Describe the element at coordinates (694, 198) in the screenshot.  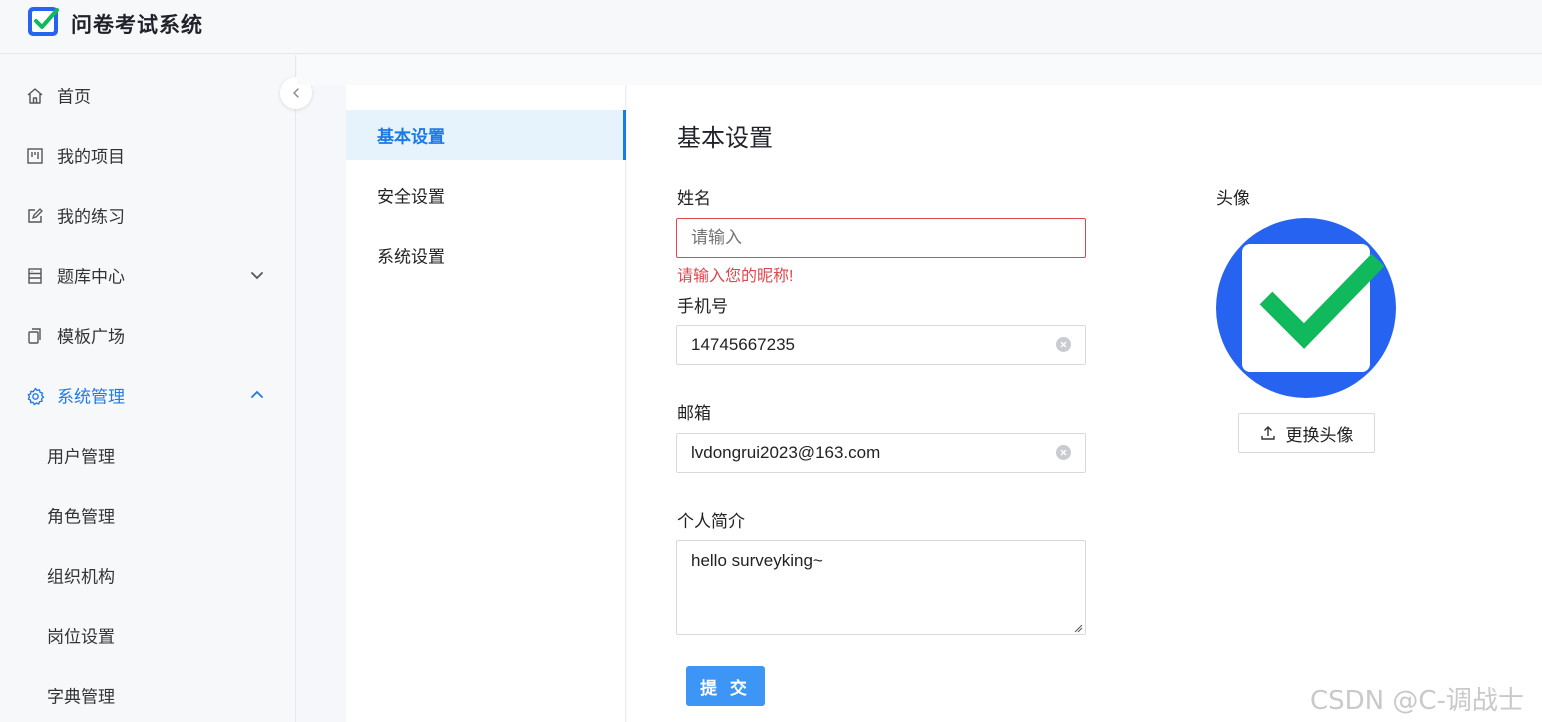
I see `name-label: 姓名` at that location.